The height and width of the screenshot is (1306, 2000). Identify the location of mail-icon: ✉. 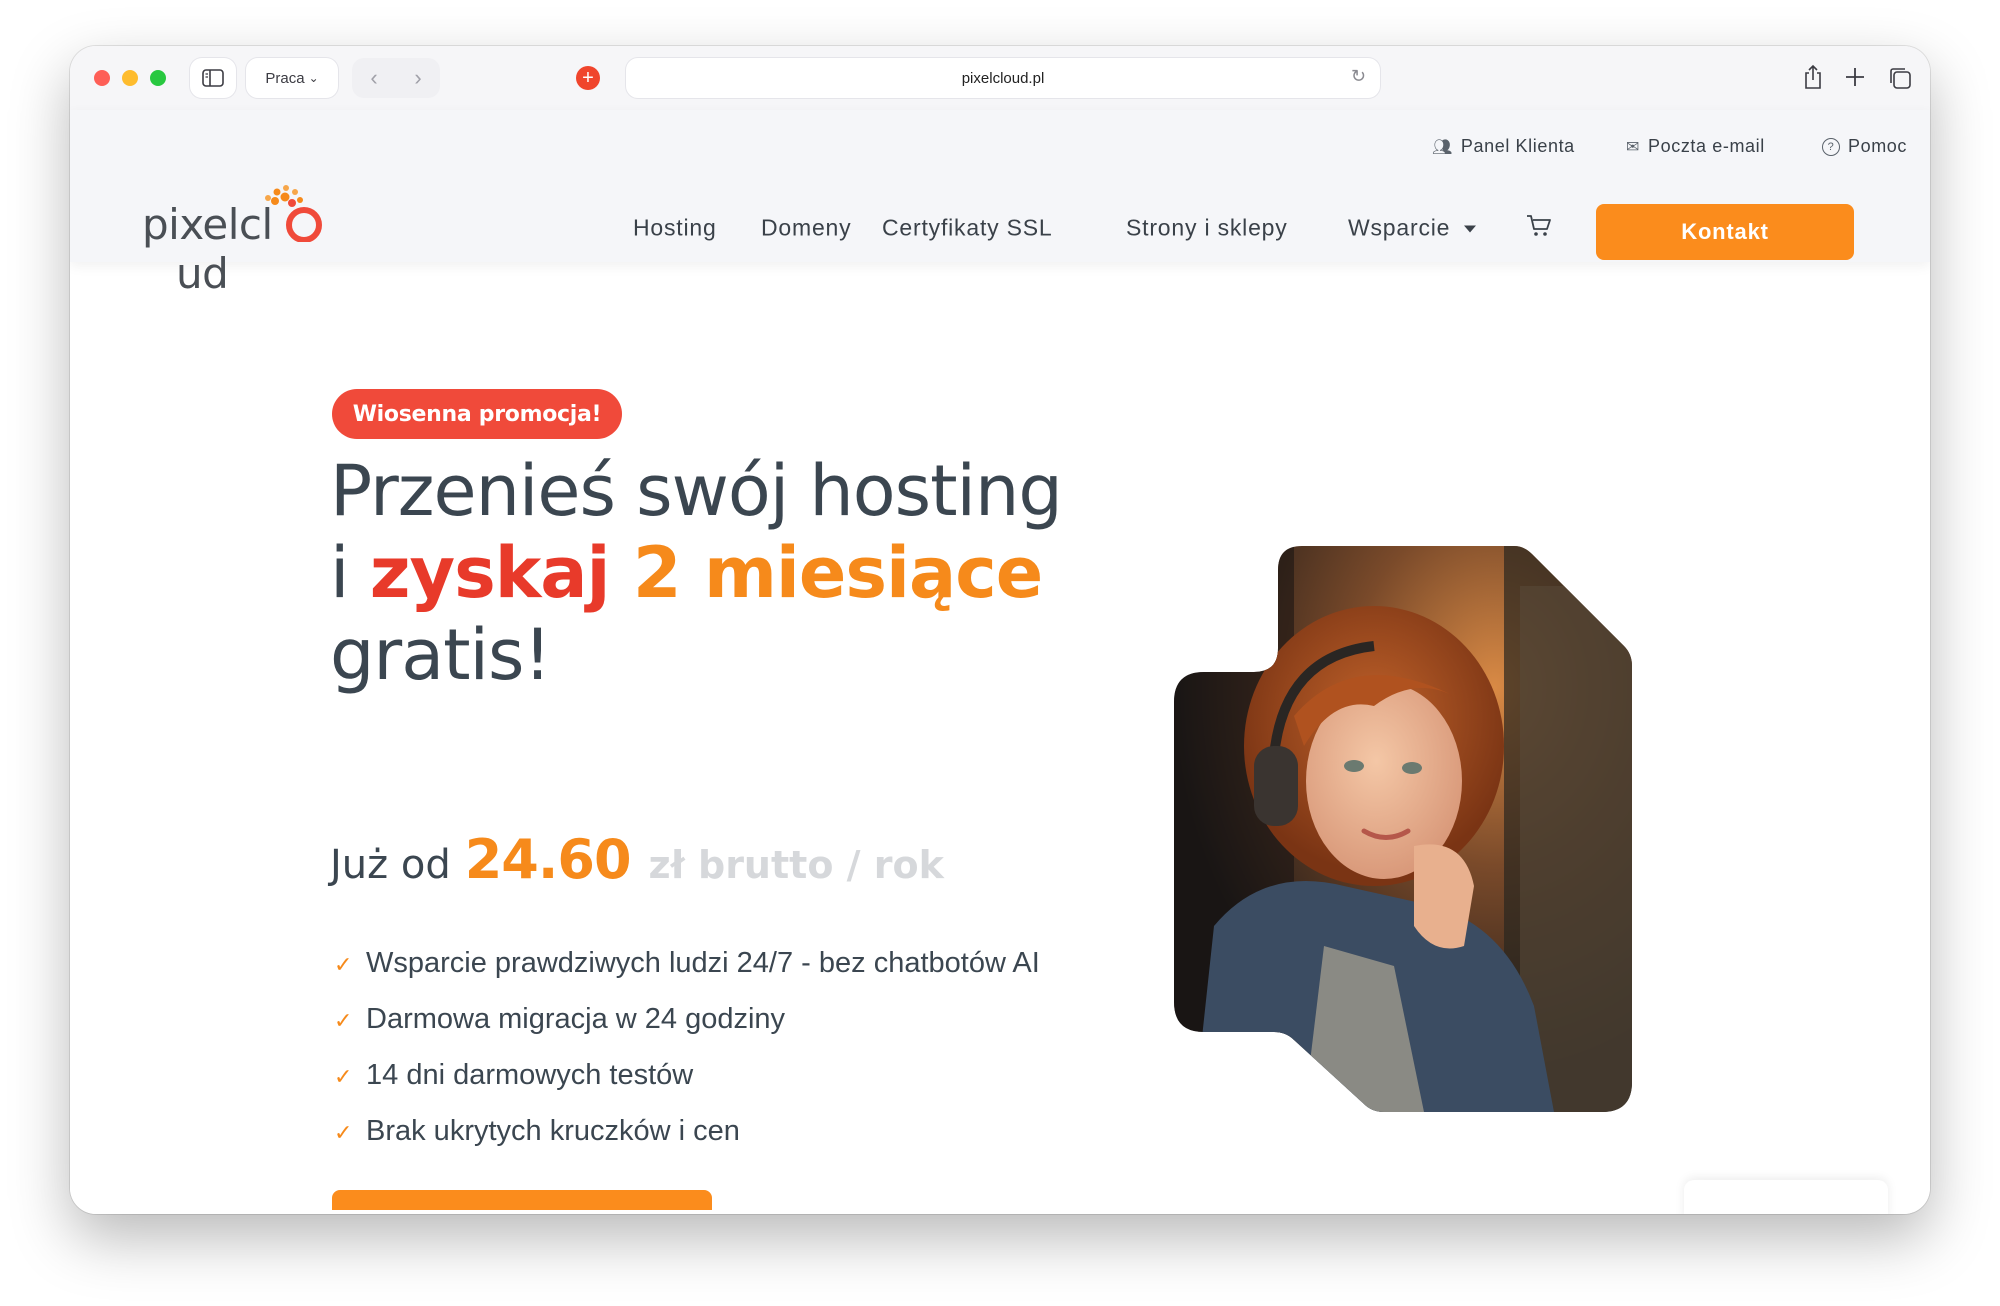
(1633, 147).